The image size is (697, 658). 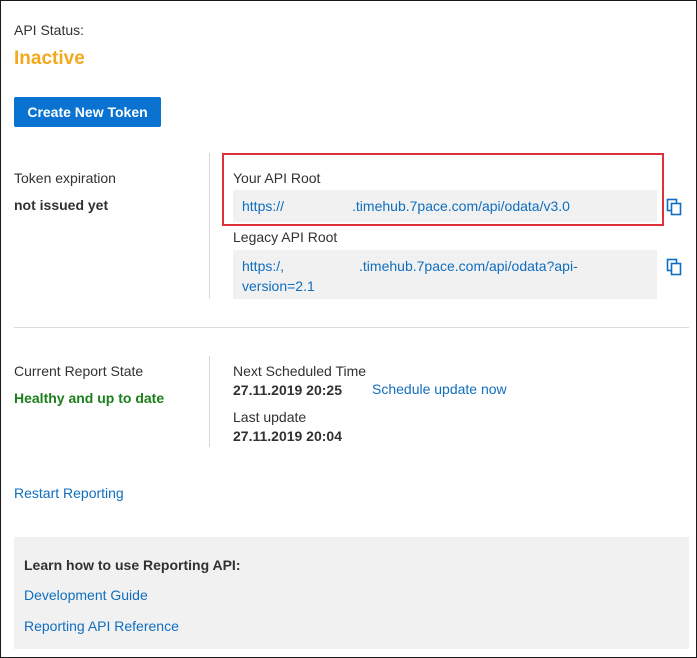 What do you see at coordinates (132, 565) in the screenshot?
I see `guide-title: Learn how to use Reporting API:` at bounding box center [132, 565].